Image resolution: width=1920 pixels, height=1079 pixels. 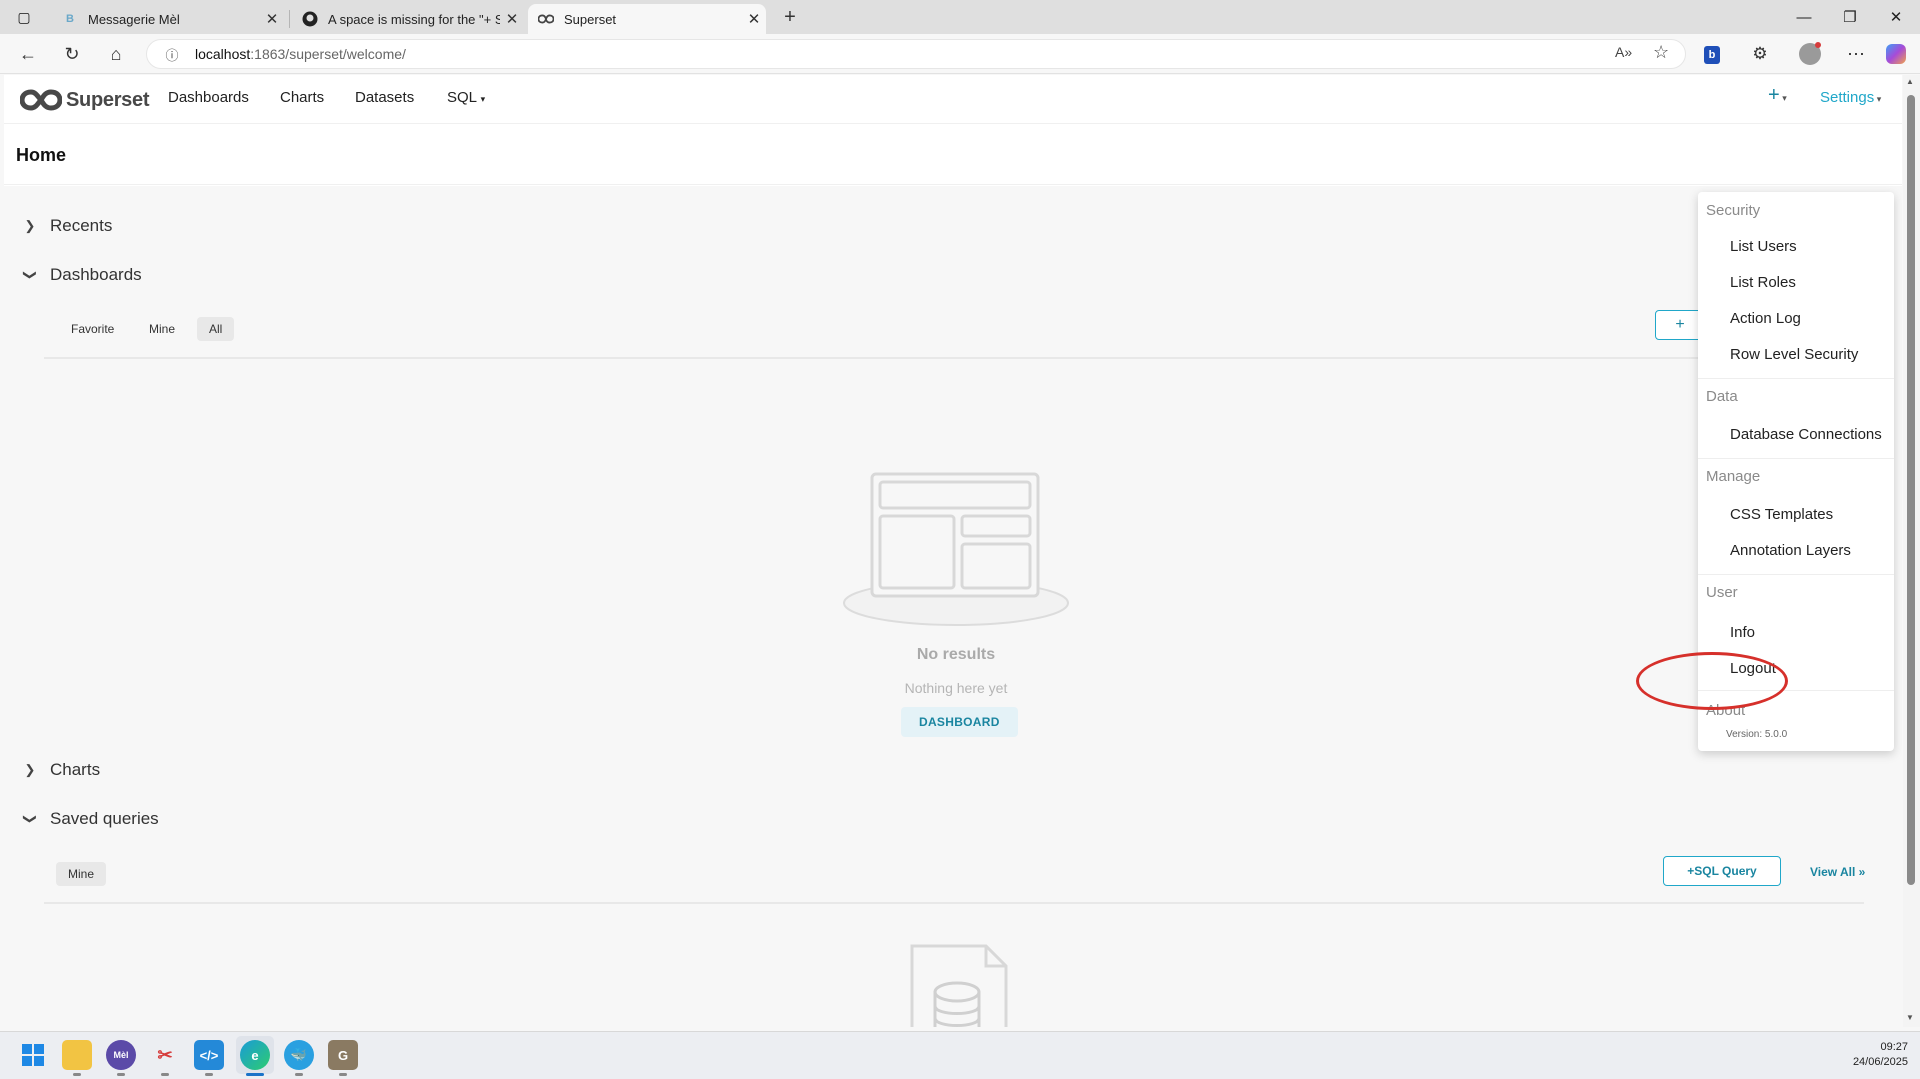 I want to click on section-divider, so click(x=954, y=903).